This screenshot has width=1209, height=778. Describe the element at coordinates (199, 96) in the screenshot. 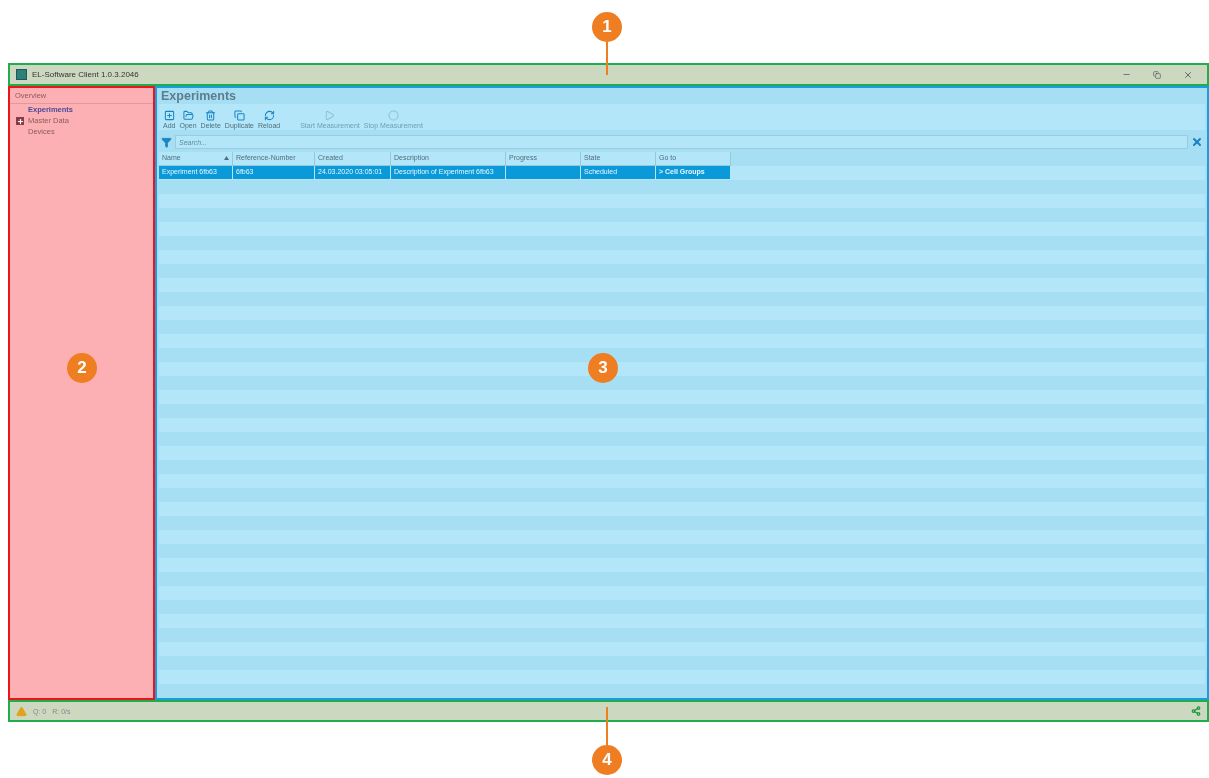

I see `page-title: Experiments` at that location.